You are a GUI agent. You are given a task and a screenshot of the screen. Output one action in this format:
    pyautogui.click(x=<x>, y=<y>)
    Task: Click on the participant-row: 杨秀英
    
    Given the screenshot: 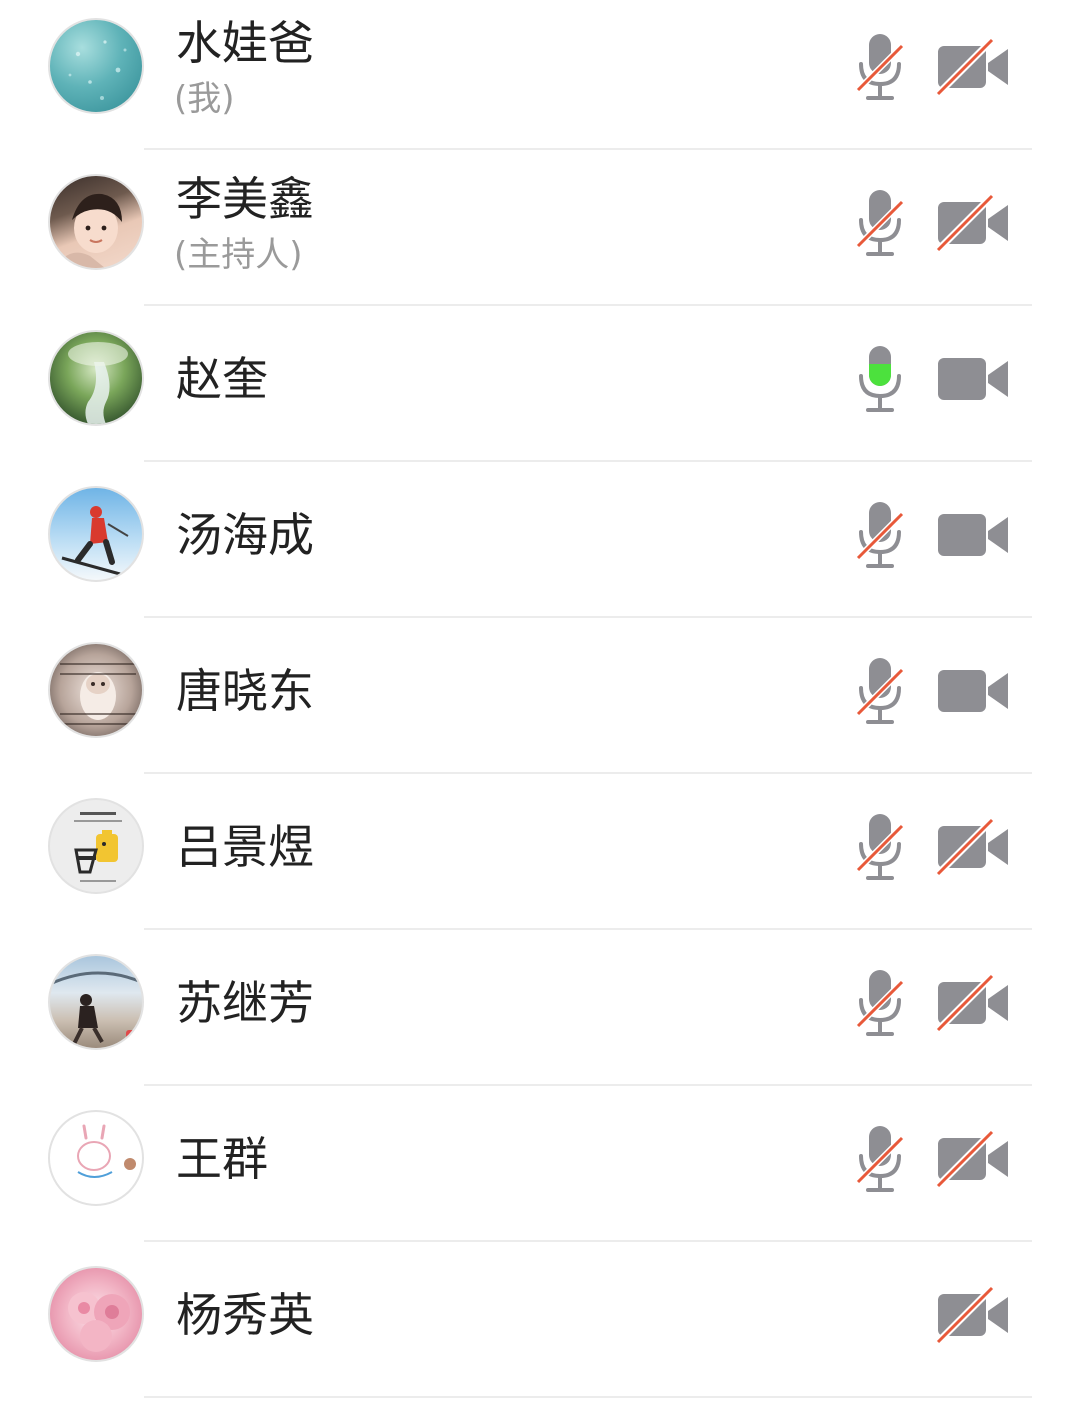 What is the action you would take?
    pyautogui.click(x=540, y=1320)
    